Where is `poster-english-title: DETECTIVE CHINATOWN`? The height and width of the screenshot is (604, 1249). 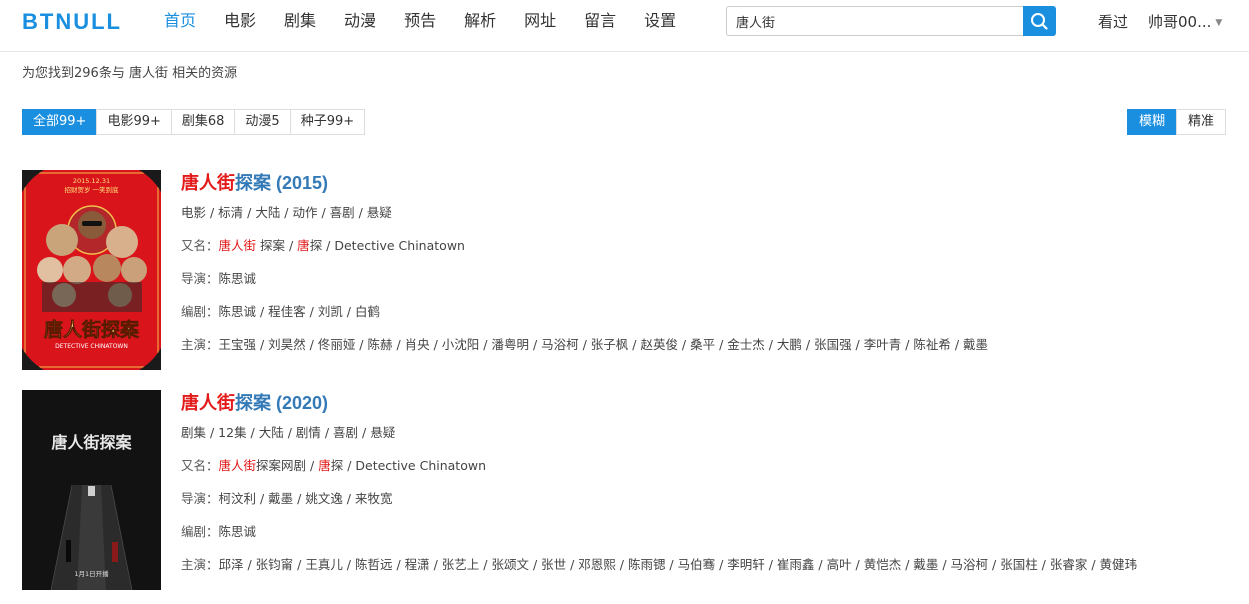 poster-english-title: DETECTIVE CHINATOWN is located at coordinates (91, 346).